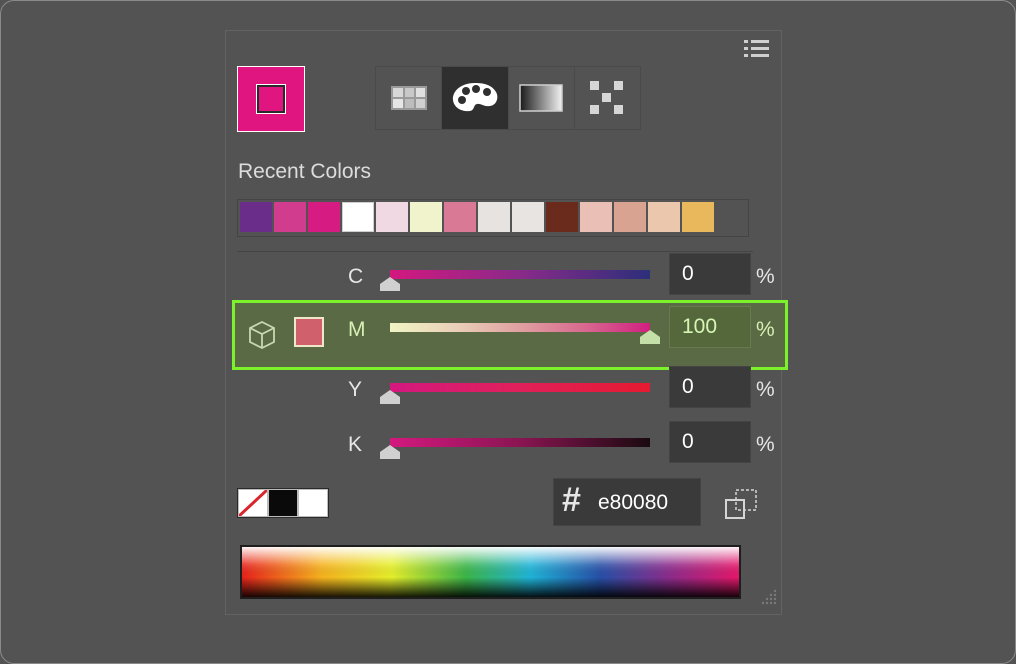 The width and height of the screenshot is (1016, 664). I want to click on hamburger-list-icon, so click(757, 49).